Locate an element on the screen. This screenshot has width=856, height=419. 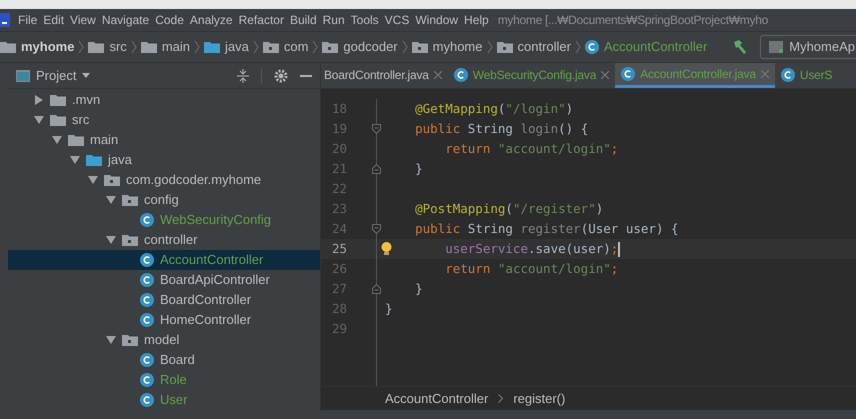
menu-item: Analyze is located at coordinates (211, 20).